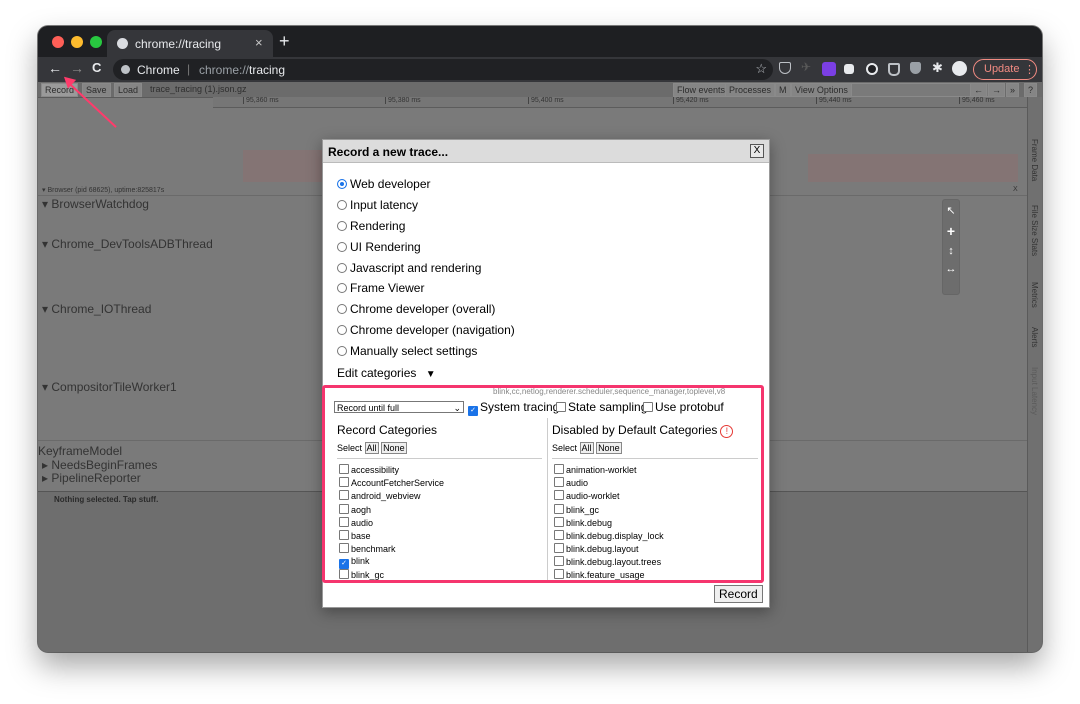 This screenshot has height=704, width=1080. I want to click on tab-alerts: Alerts, so click(1034, 337).